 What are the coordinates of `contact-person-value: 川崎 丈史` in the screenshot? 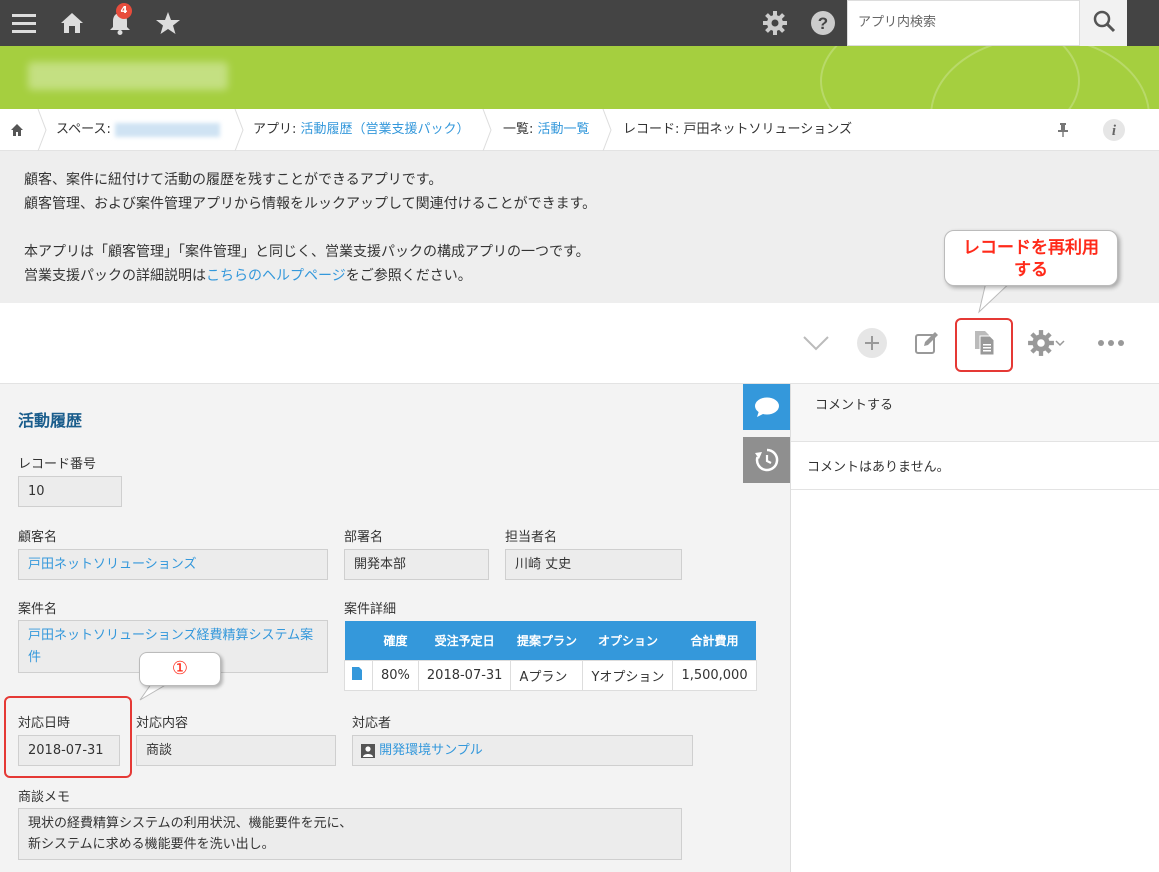 It's located at (593, 564).